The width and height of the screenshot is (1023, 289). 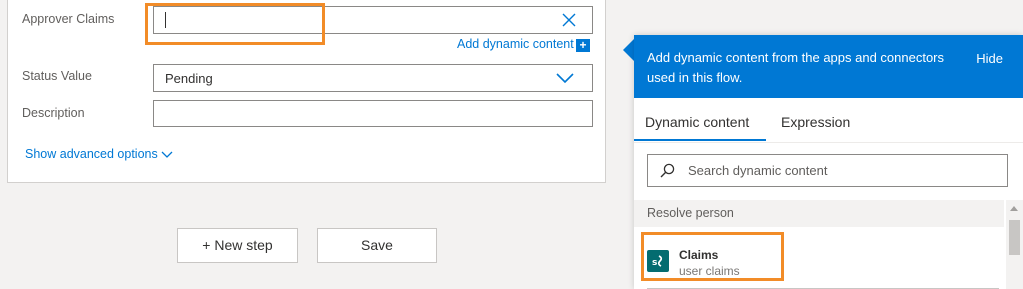 What do you see at coordinates (699, 255) in the screenshot?
I see `item-title: Claims` at bounding box center [699, 255].